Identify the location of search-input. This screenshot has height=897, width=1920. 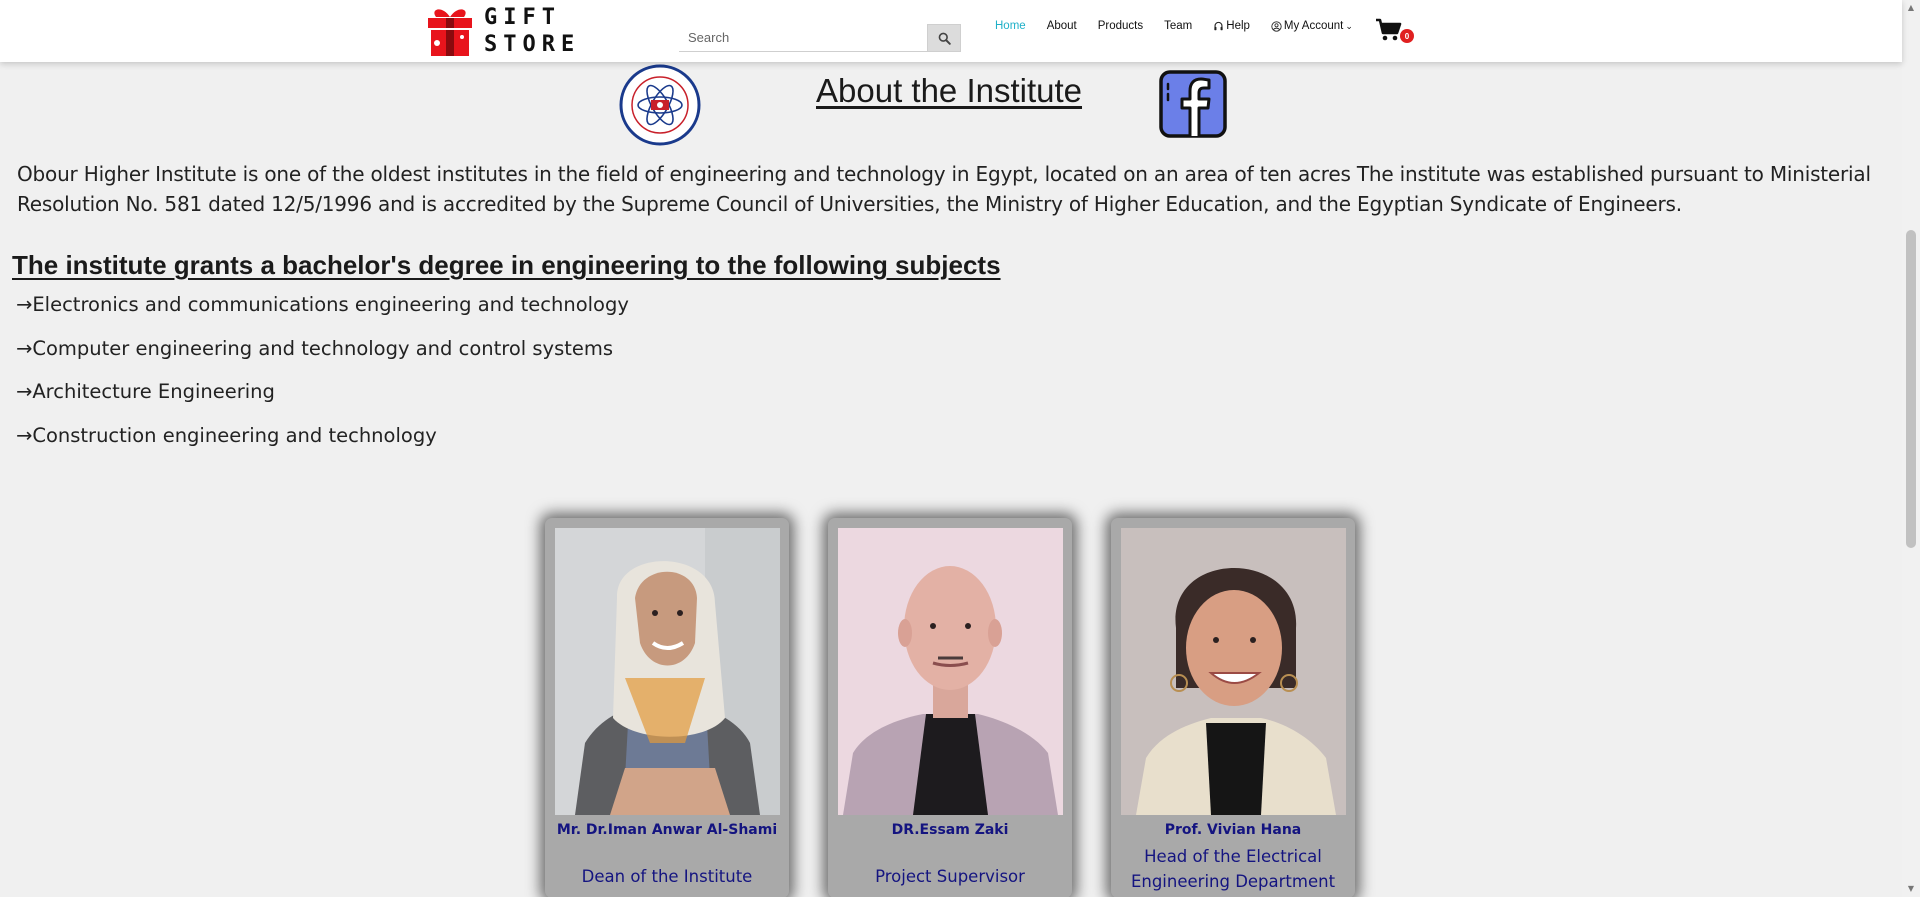
(803, 38).